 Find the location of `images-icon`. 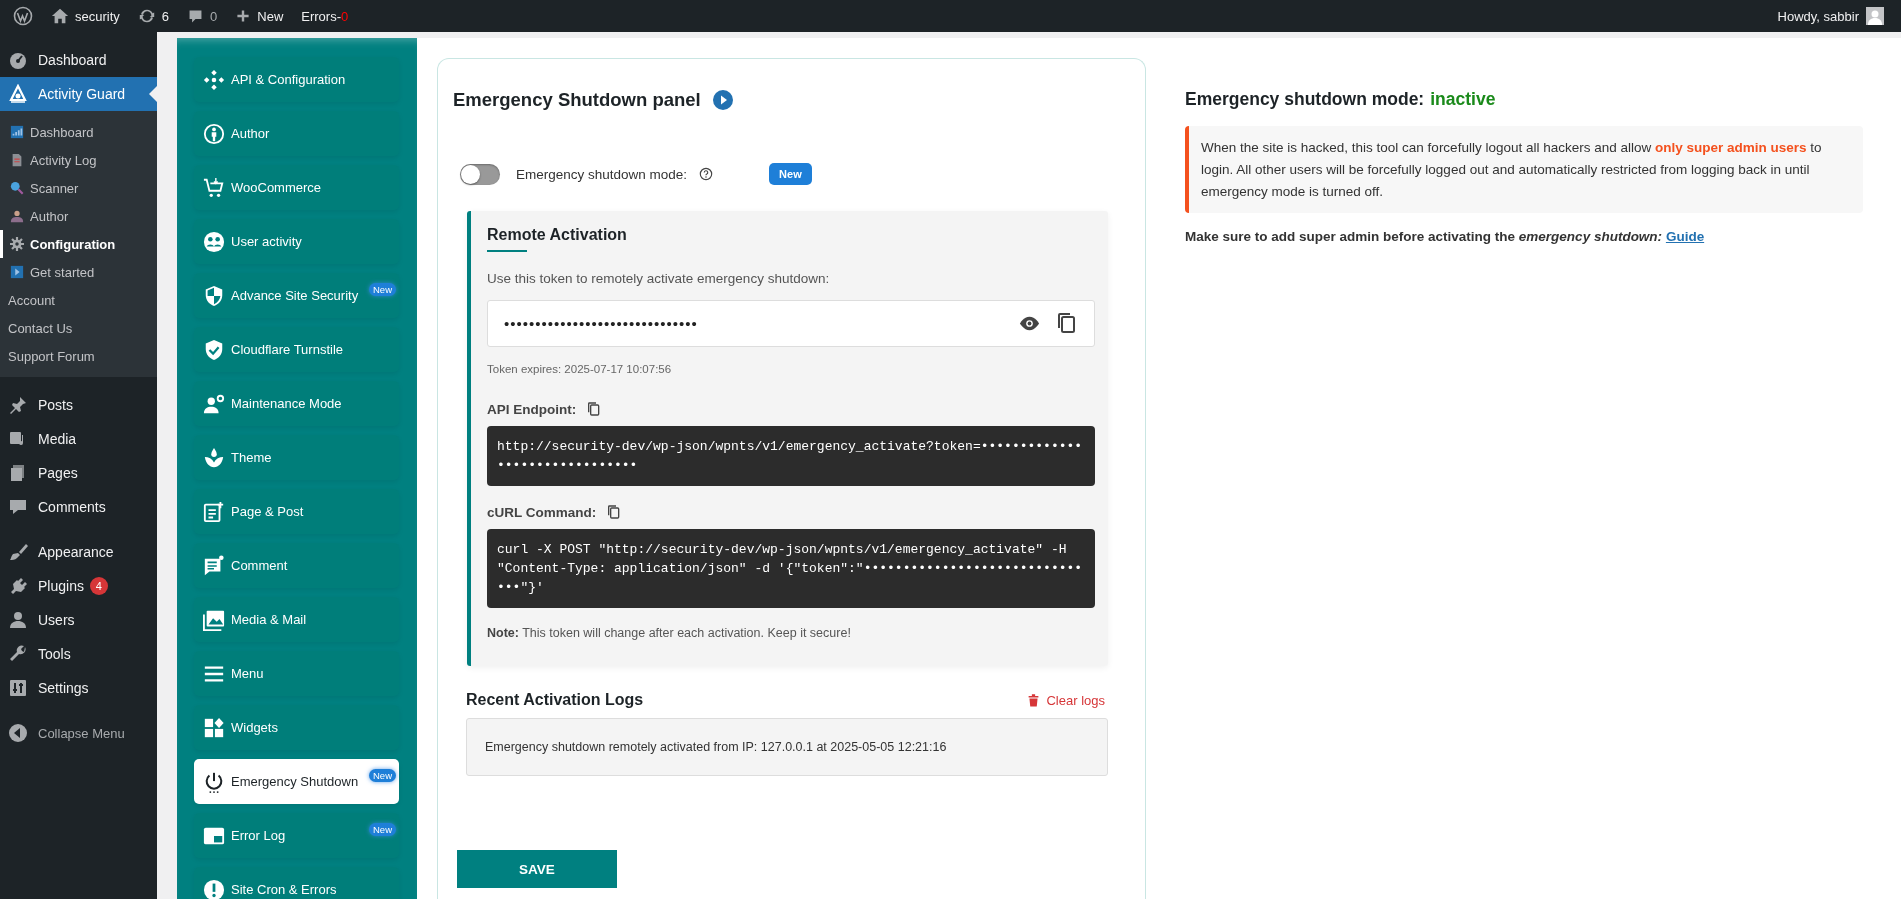

images-icon is located at coordinates (214, 619).